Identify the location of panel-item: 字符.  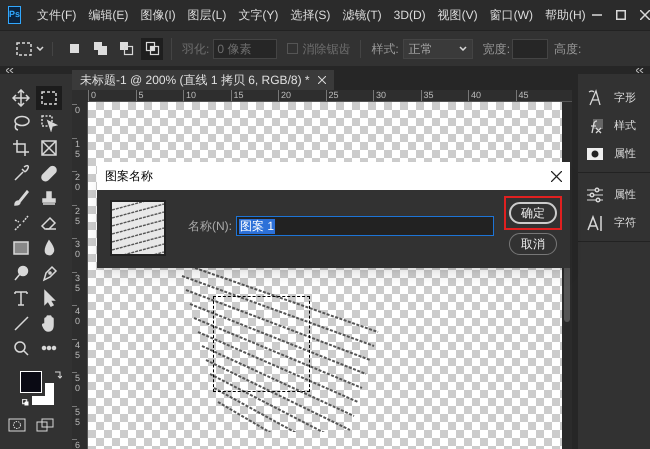
(614, 223).